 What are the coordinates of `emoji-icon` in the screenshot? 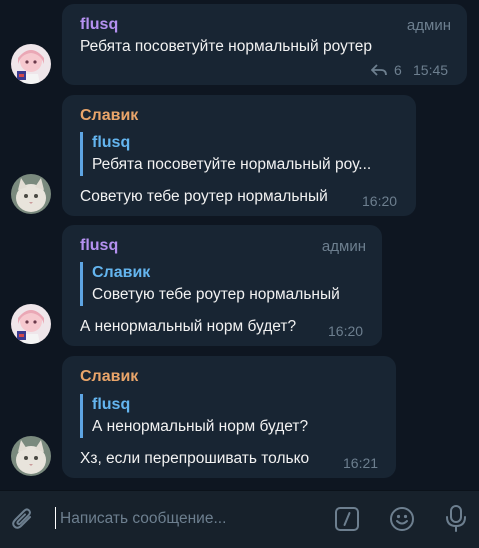 It's located at (402, 521).